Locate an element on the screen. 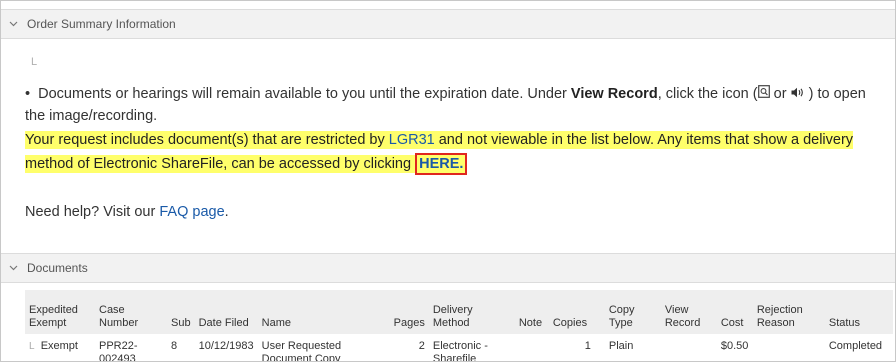 This screenshot has height=362, width=896. help-text-end: . is located at coordinates (226, 212).